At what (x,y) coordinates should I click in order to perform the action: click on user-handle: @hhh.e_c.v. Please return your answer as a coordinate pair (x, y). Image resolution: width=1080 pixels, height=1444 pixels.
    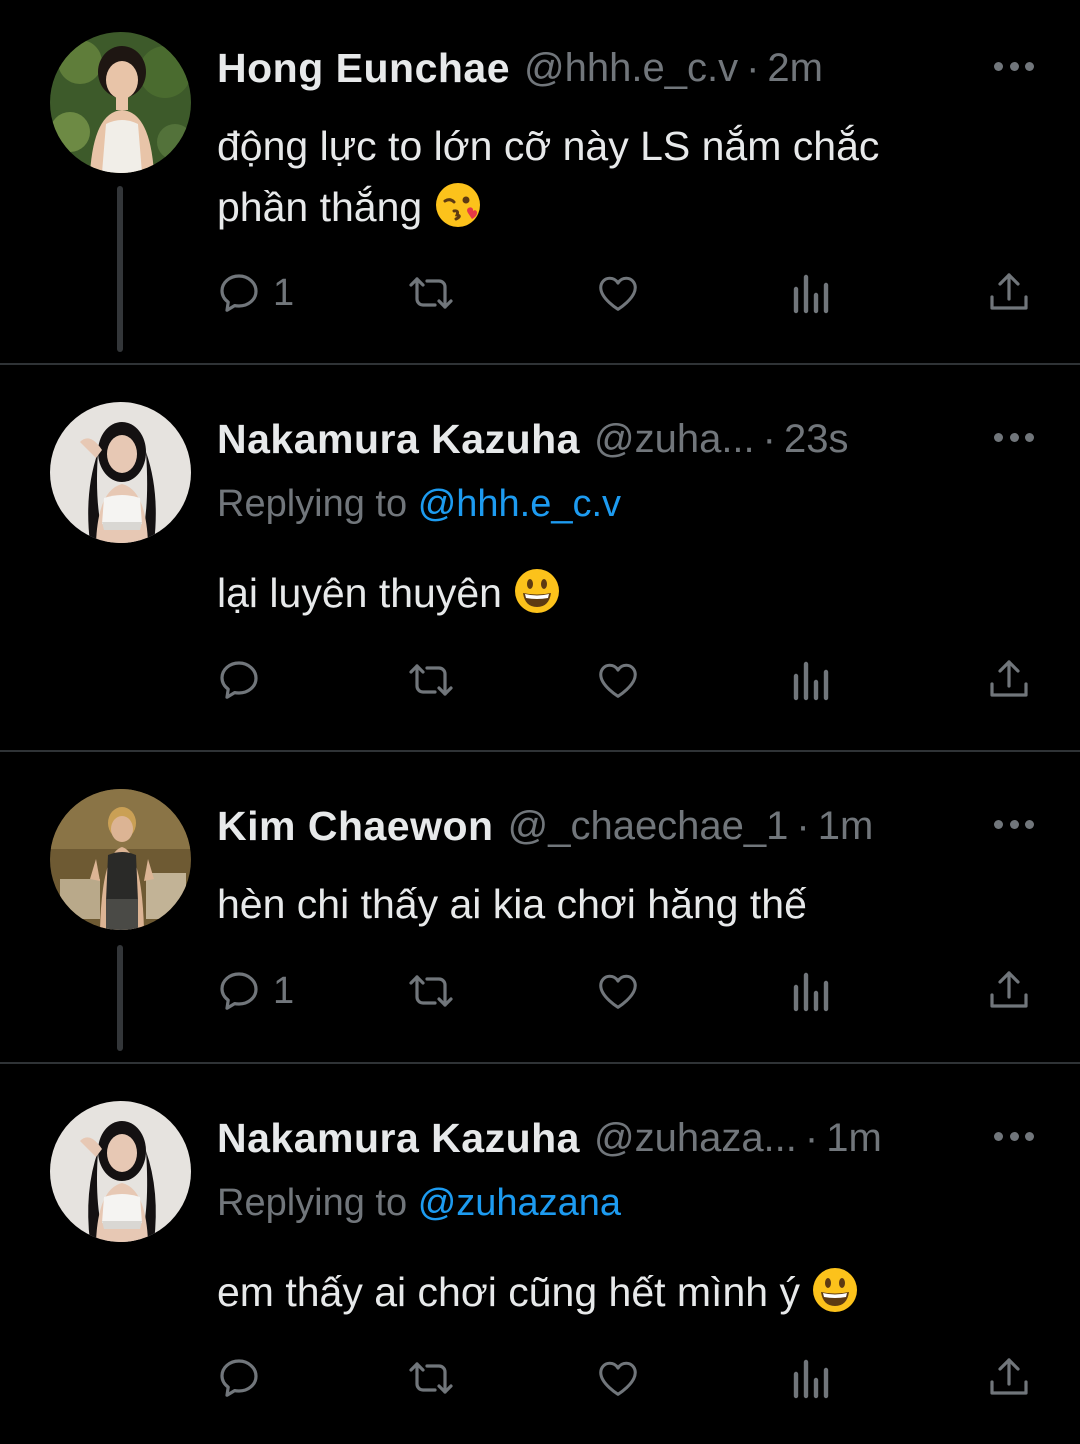
    Looking at the image, I should click on (631, 68).